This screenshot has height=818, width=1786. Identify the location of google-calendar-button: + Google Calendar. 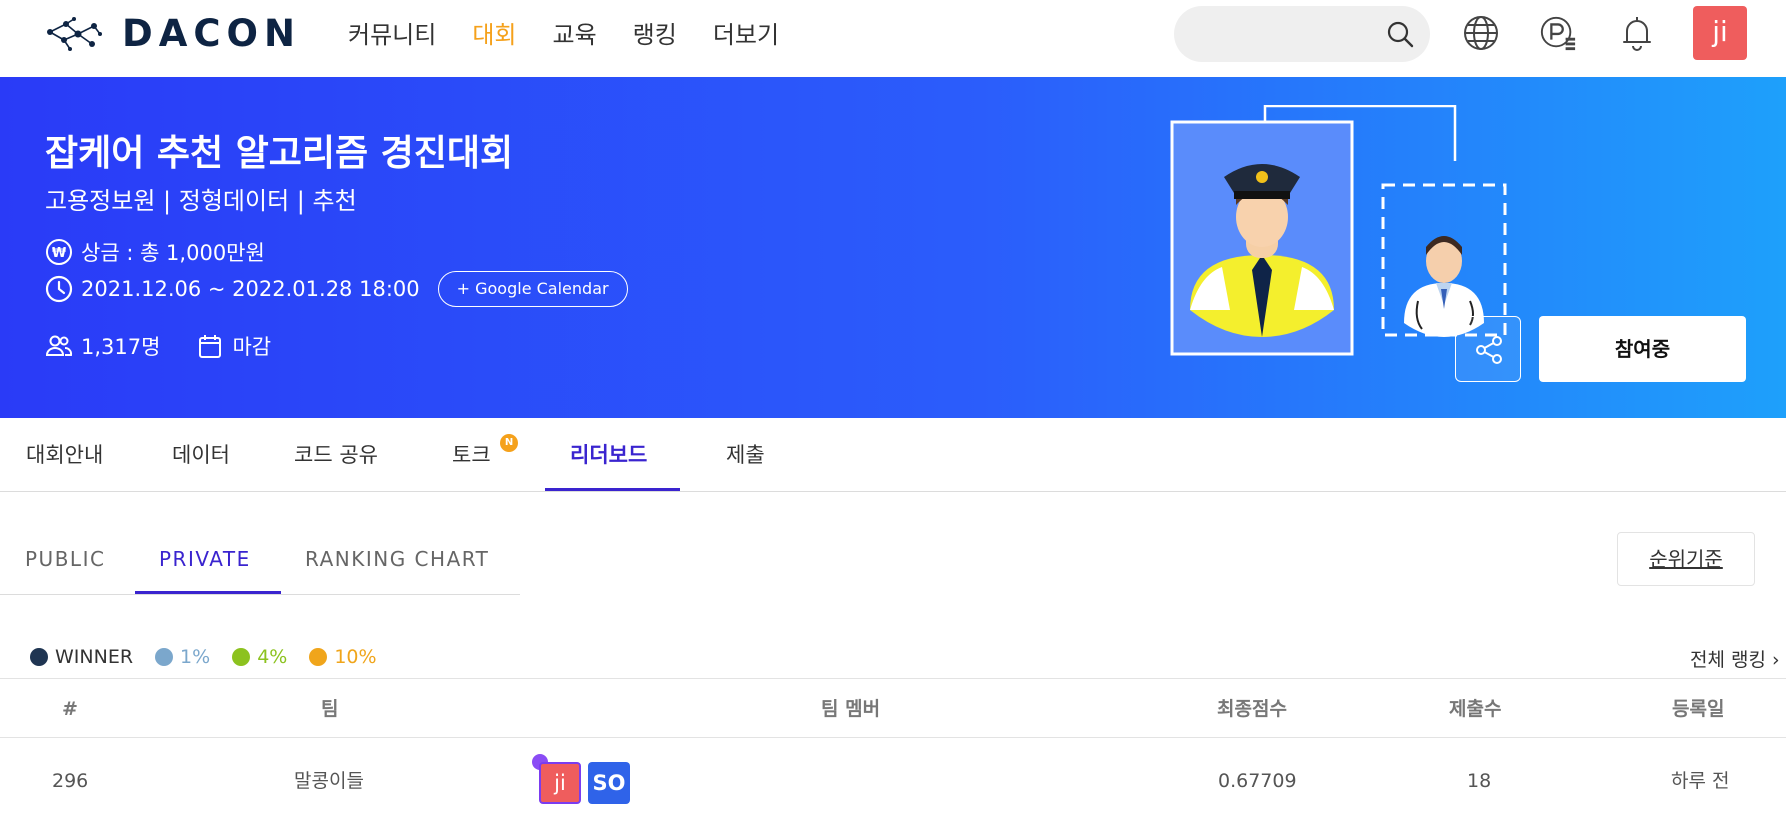
(532, 289).